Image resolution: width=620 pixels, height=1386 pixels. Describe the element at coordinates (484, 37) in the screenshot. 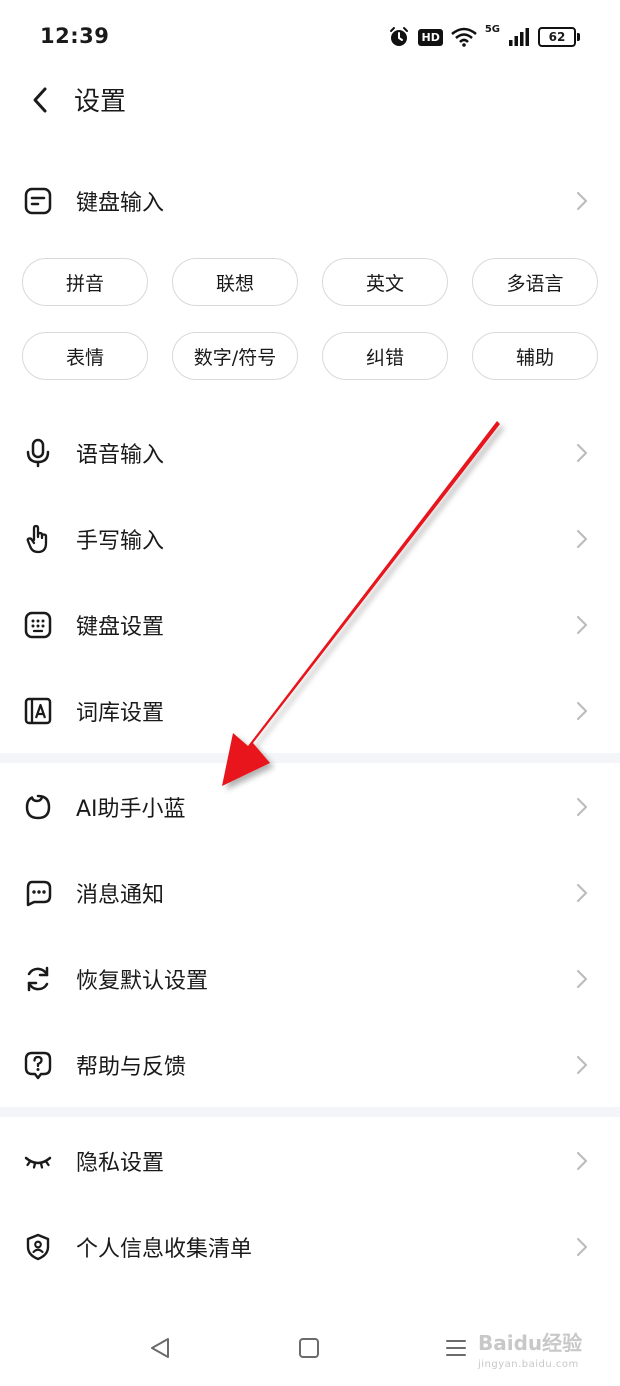

I see `status-icons: HD 5G 62` at that location.